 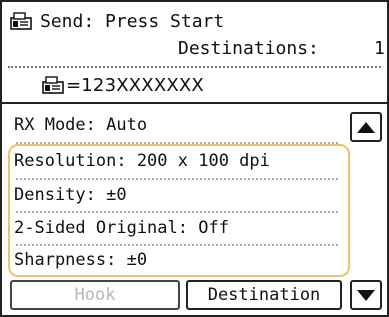 I want to click on up-arrow-icon, so click(x=366, y=127).